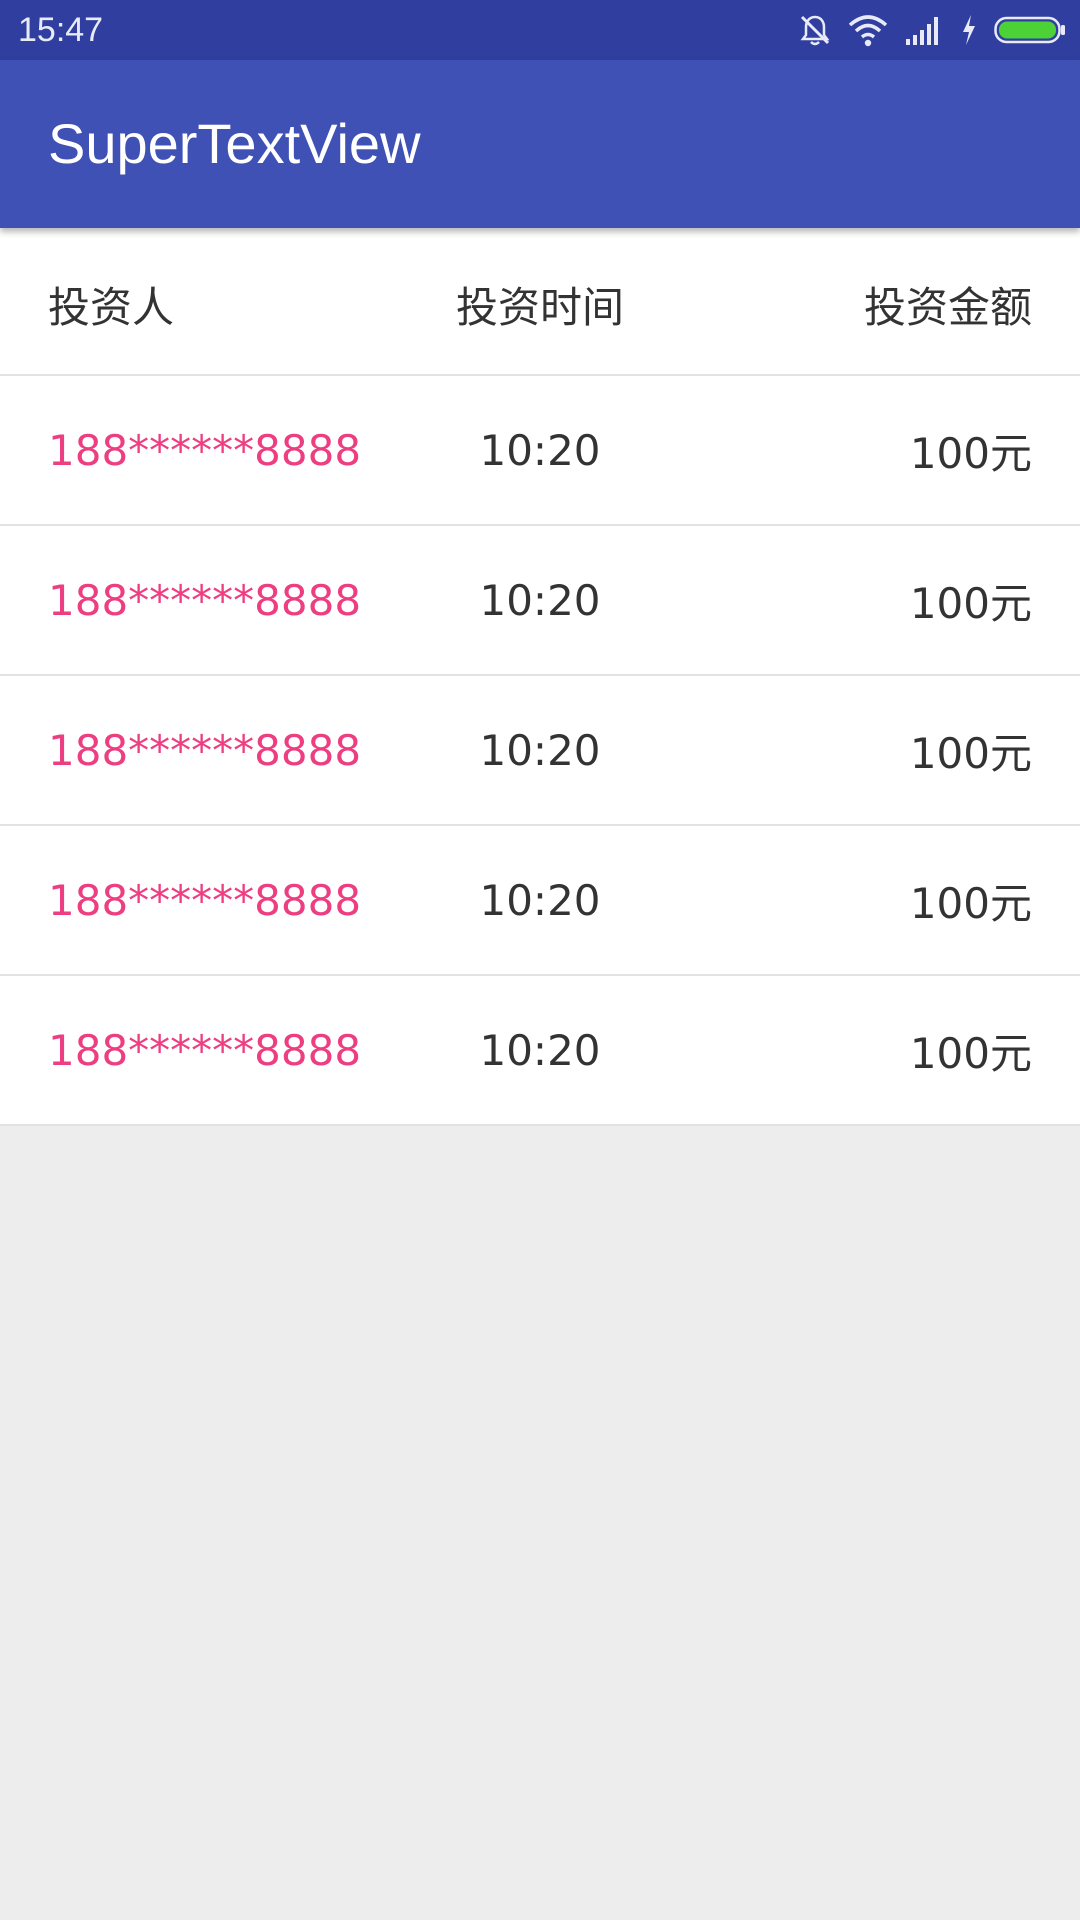  Describe the element at coordinates (1029, 30) in the screenshot. I see `battery-icon` at that location.